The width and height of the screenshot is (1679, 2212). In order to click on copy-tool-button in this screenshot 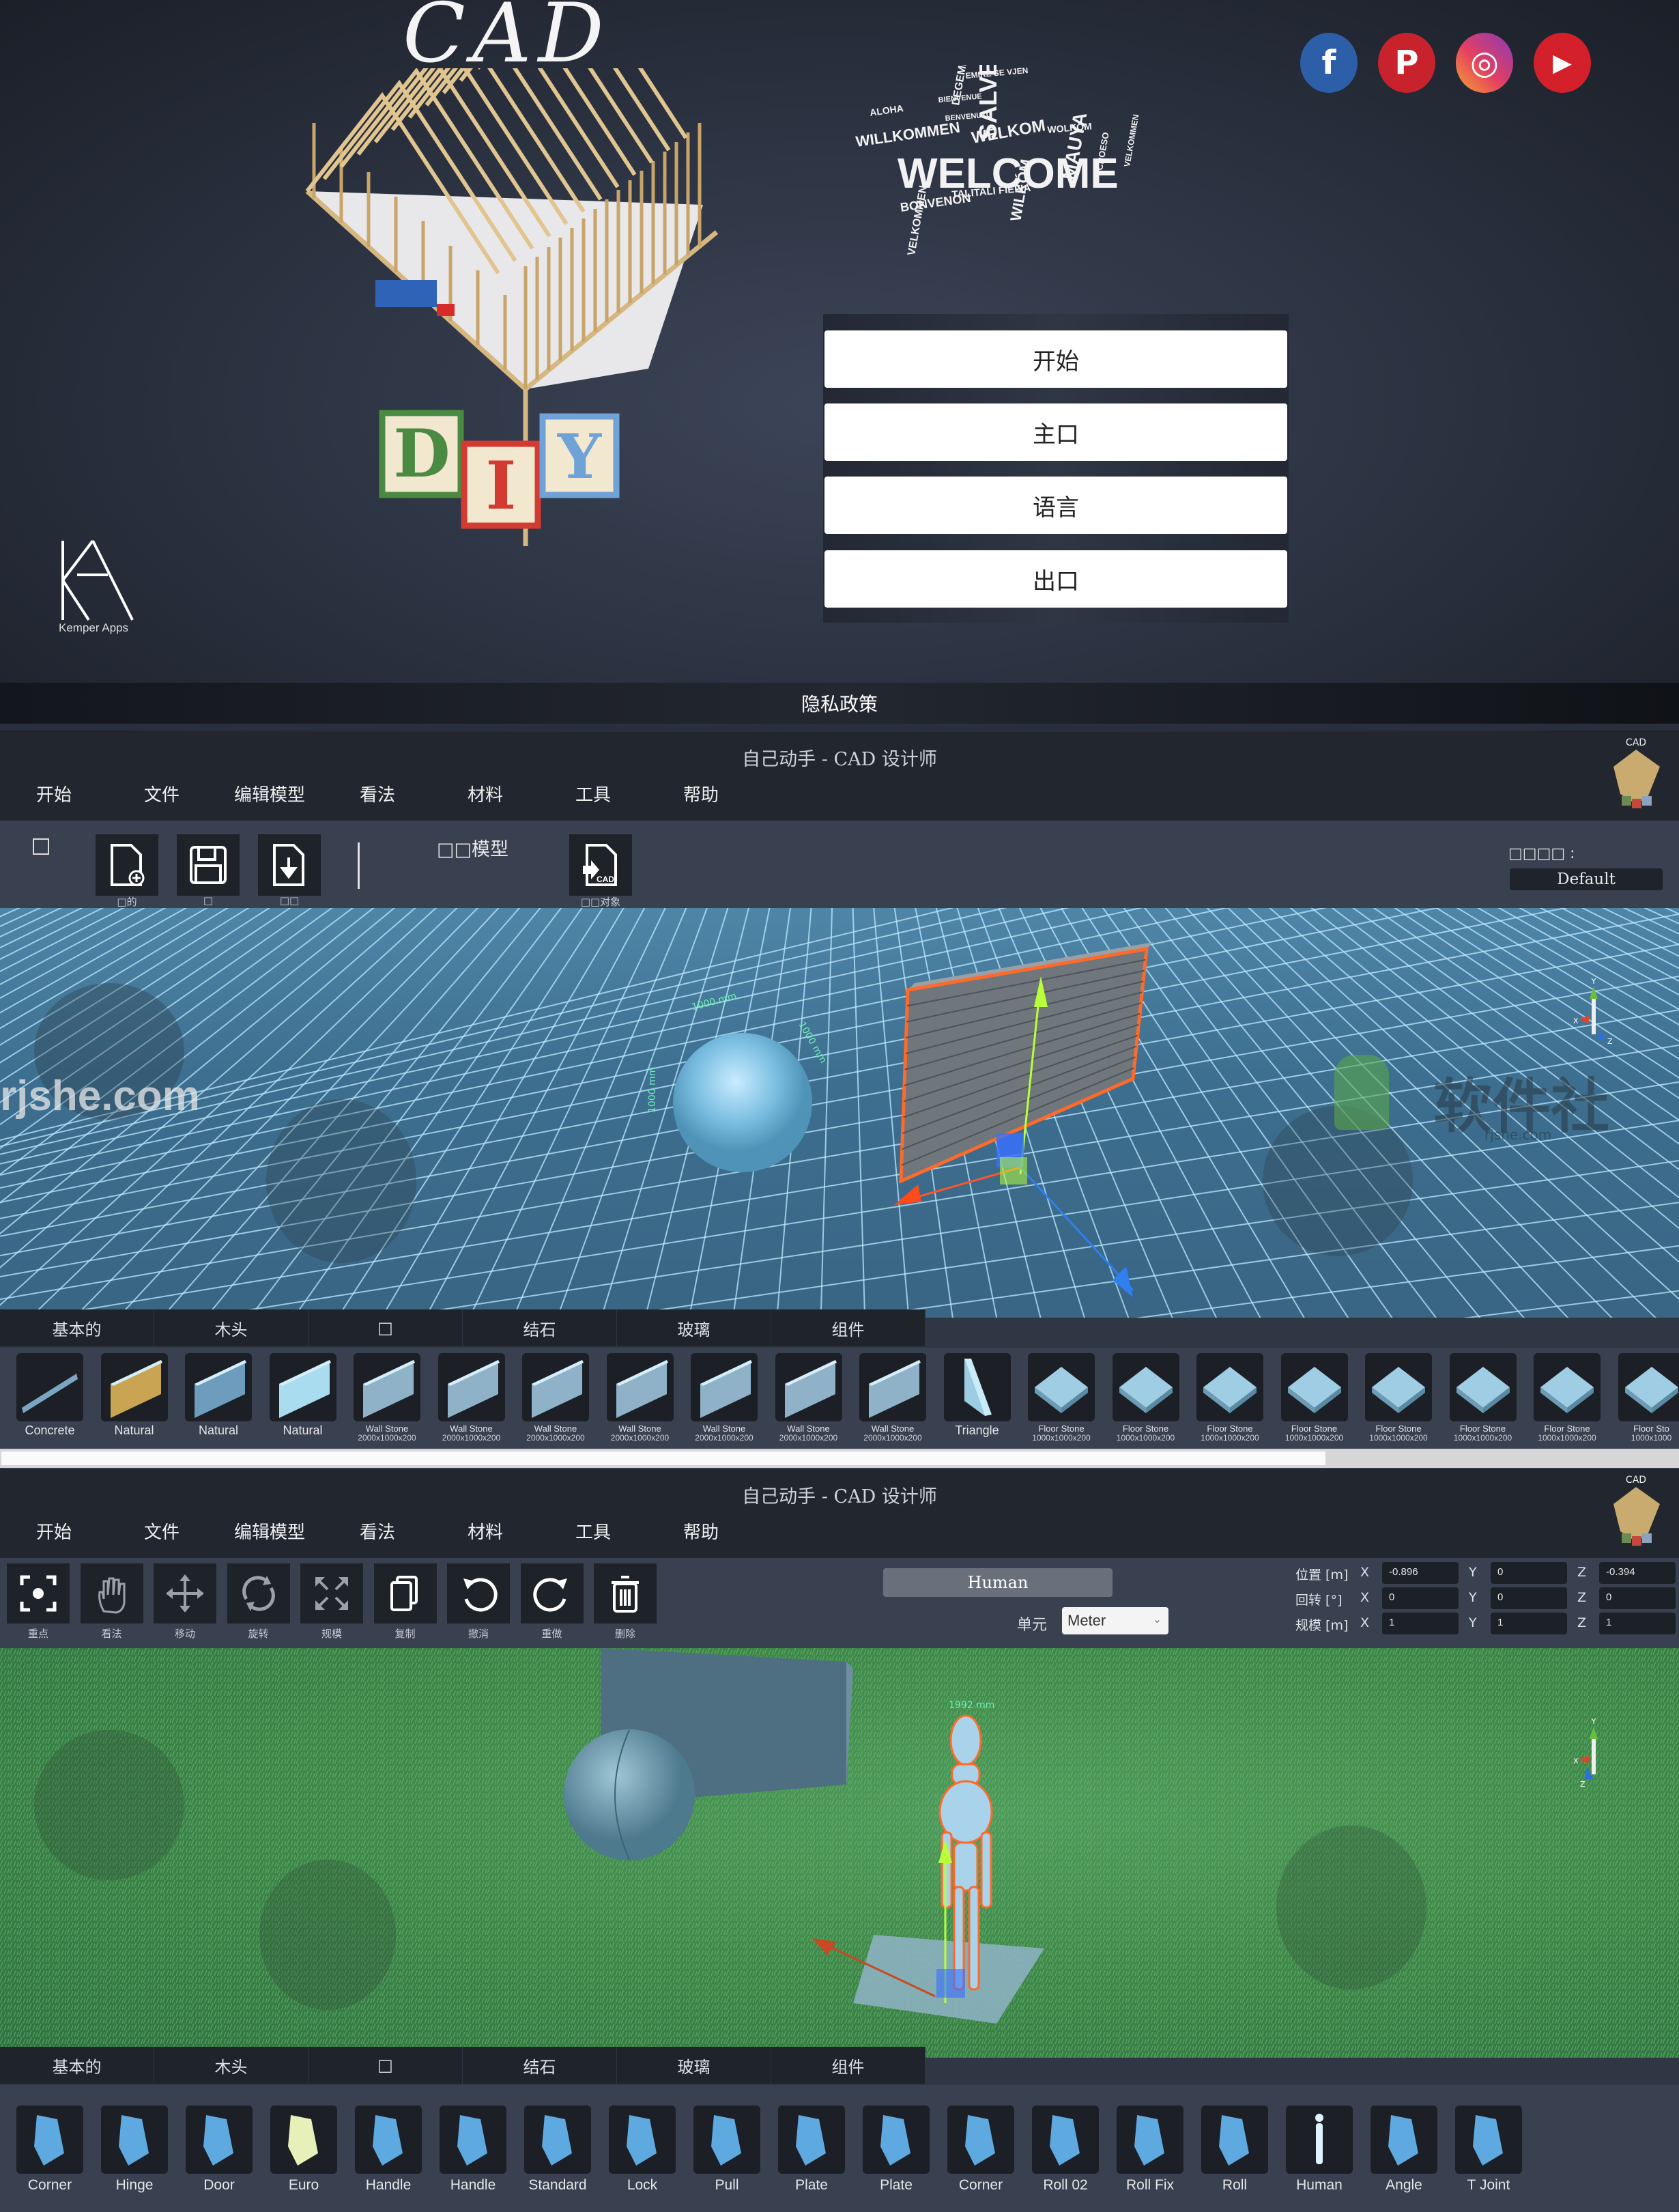, I will do `click(405, 1593)`.